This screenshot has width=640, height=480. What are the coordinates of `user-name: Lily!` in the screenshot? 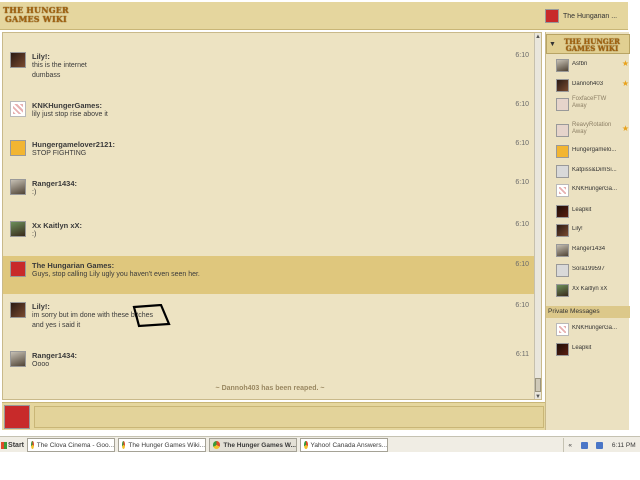 It's located at (577, 229).